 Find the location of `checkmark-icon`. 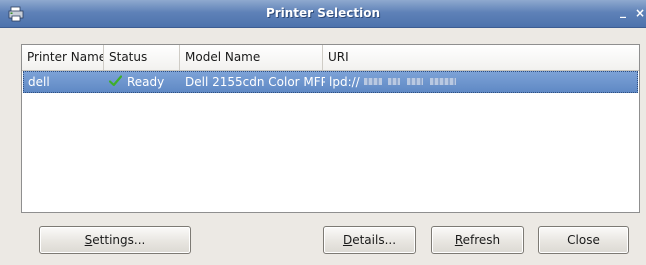

checkmark-icon is located at coordinates (115, 81).